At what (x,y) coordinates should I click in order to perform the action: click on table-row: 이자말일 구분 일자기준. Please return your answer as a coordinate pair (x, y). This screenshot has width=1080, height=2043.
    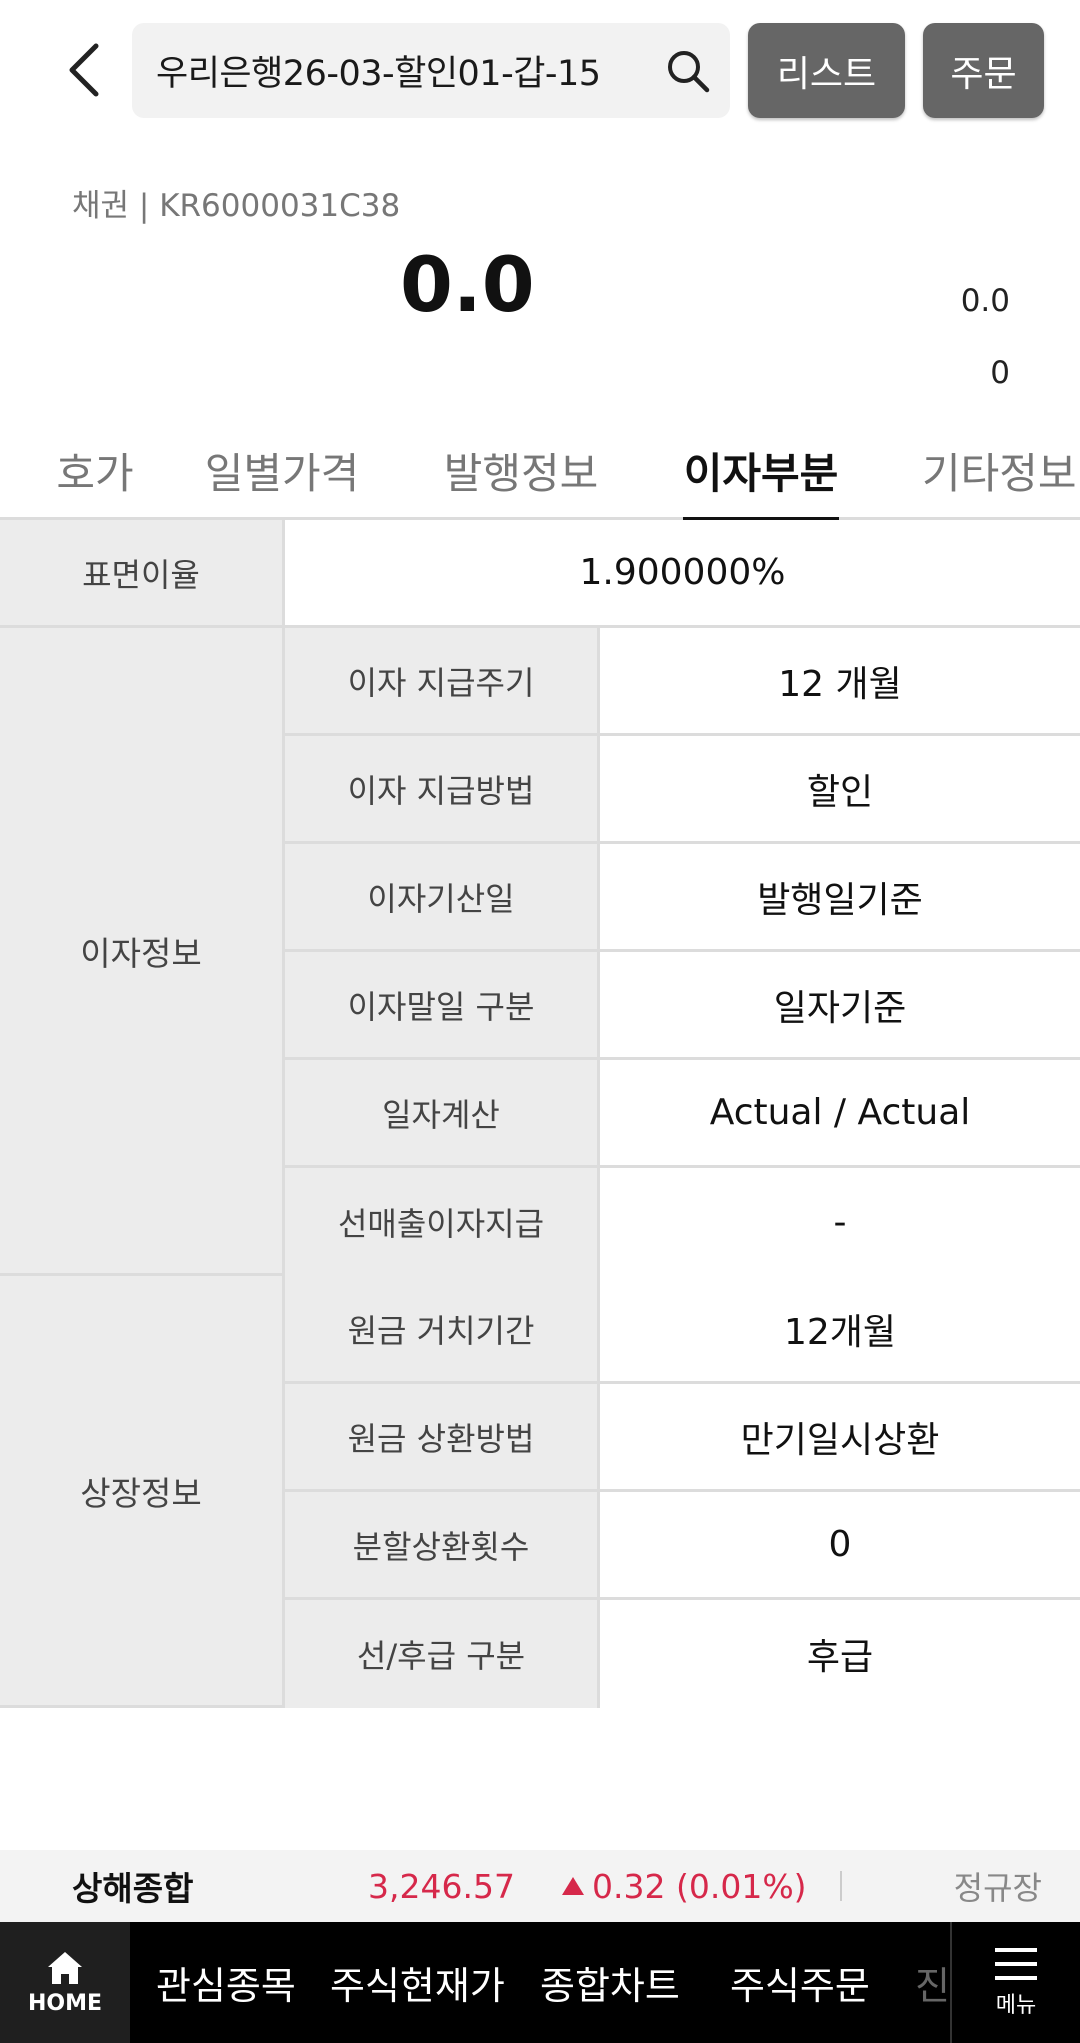
    Looking at the image, I should click on (682, 1006).